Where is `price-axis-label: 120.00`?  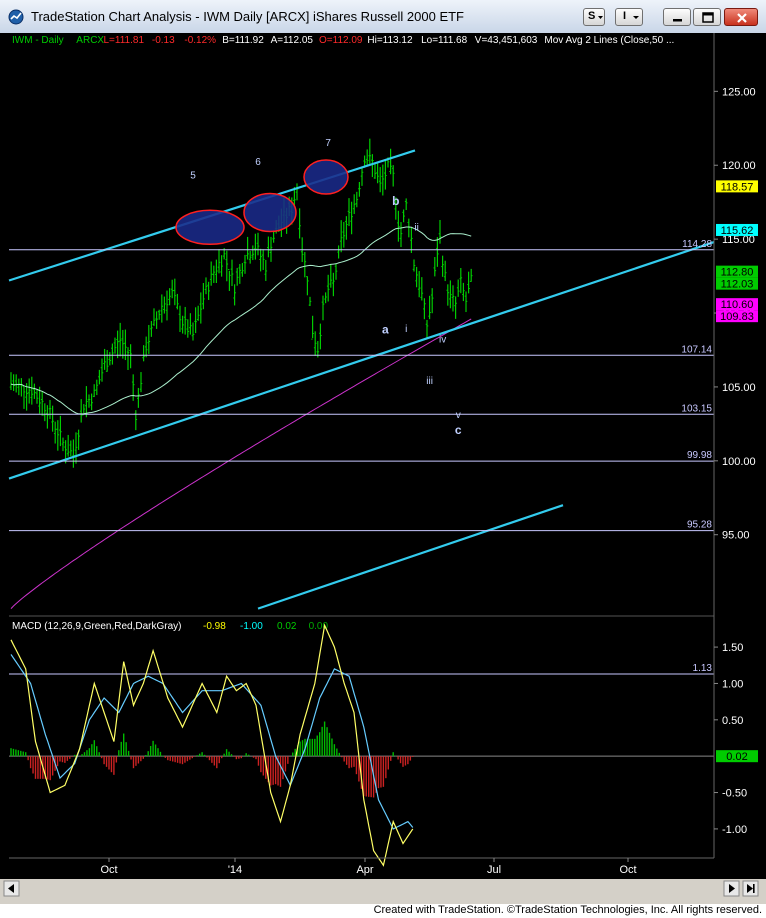 price-axis-label: 120.00 is located at coordinates (739, 166).